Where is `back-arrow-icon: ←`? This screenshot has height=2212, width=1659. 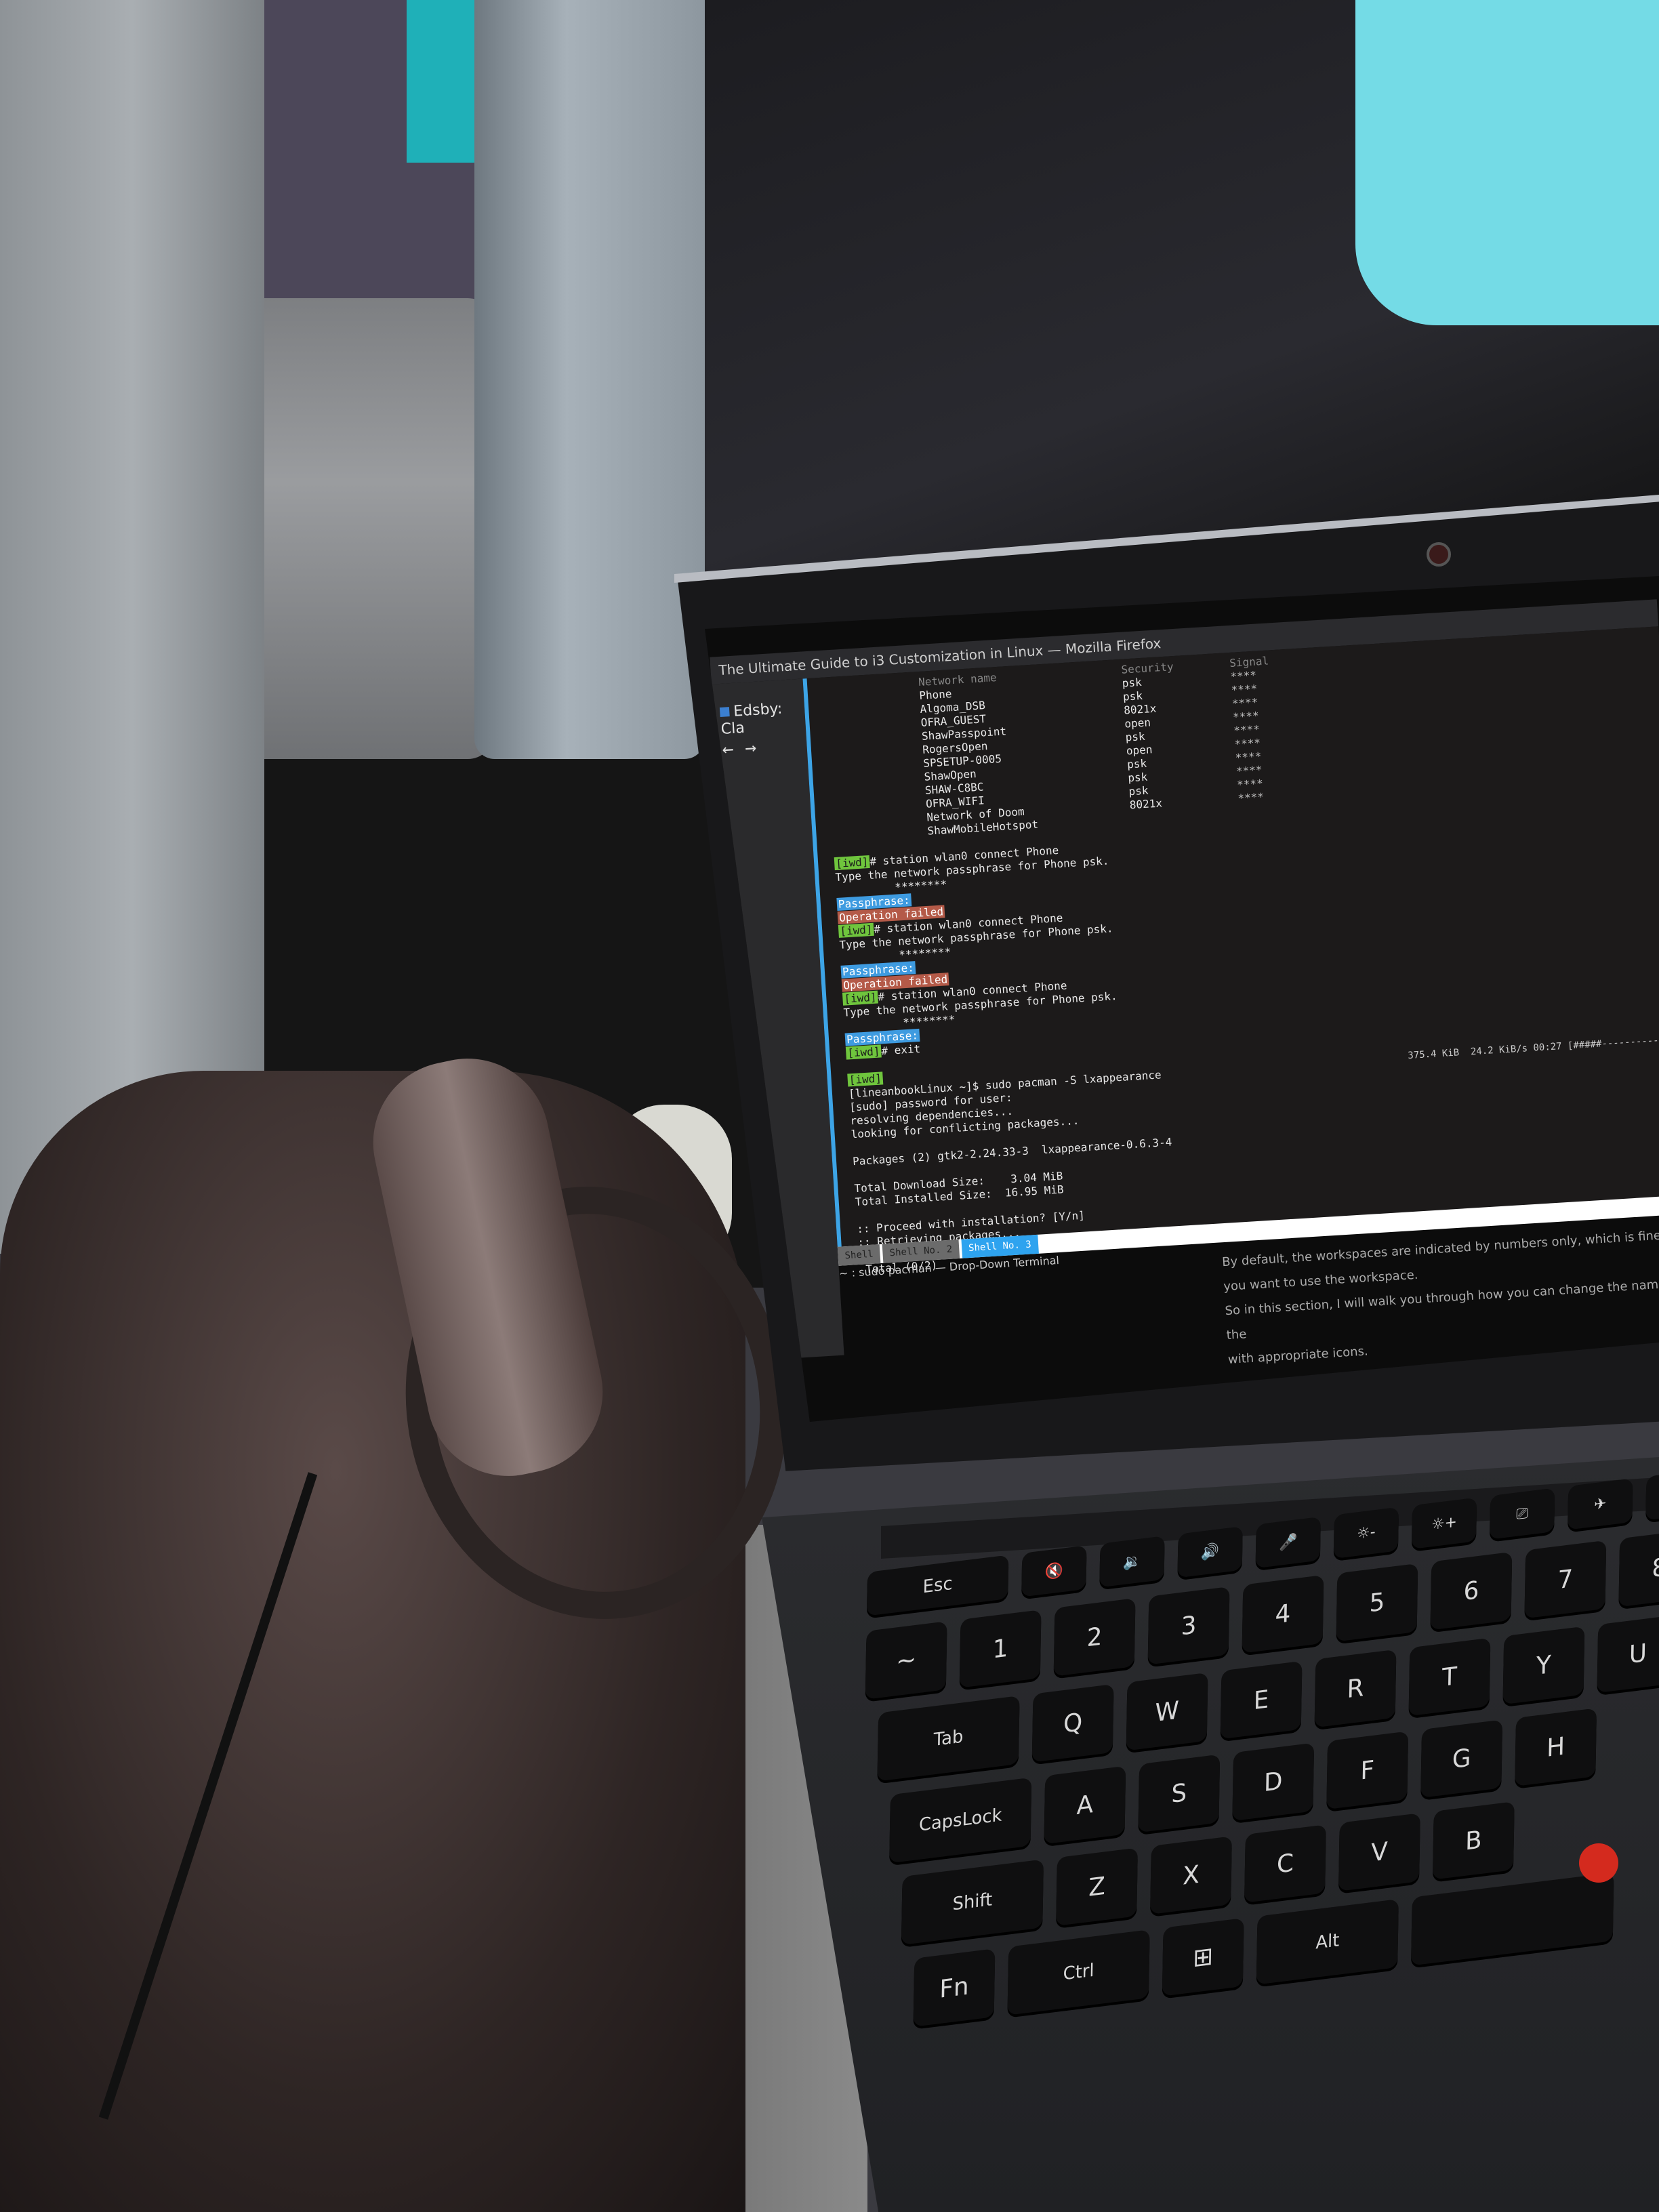
back-arrow-icon: ← is located at coordinates (729, 749).